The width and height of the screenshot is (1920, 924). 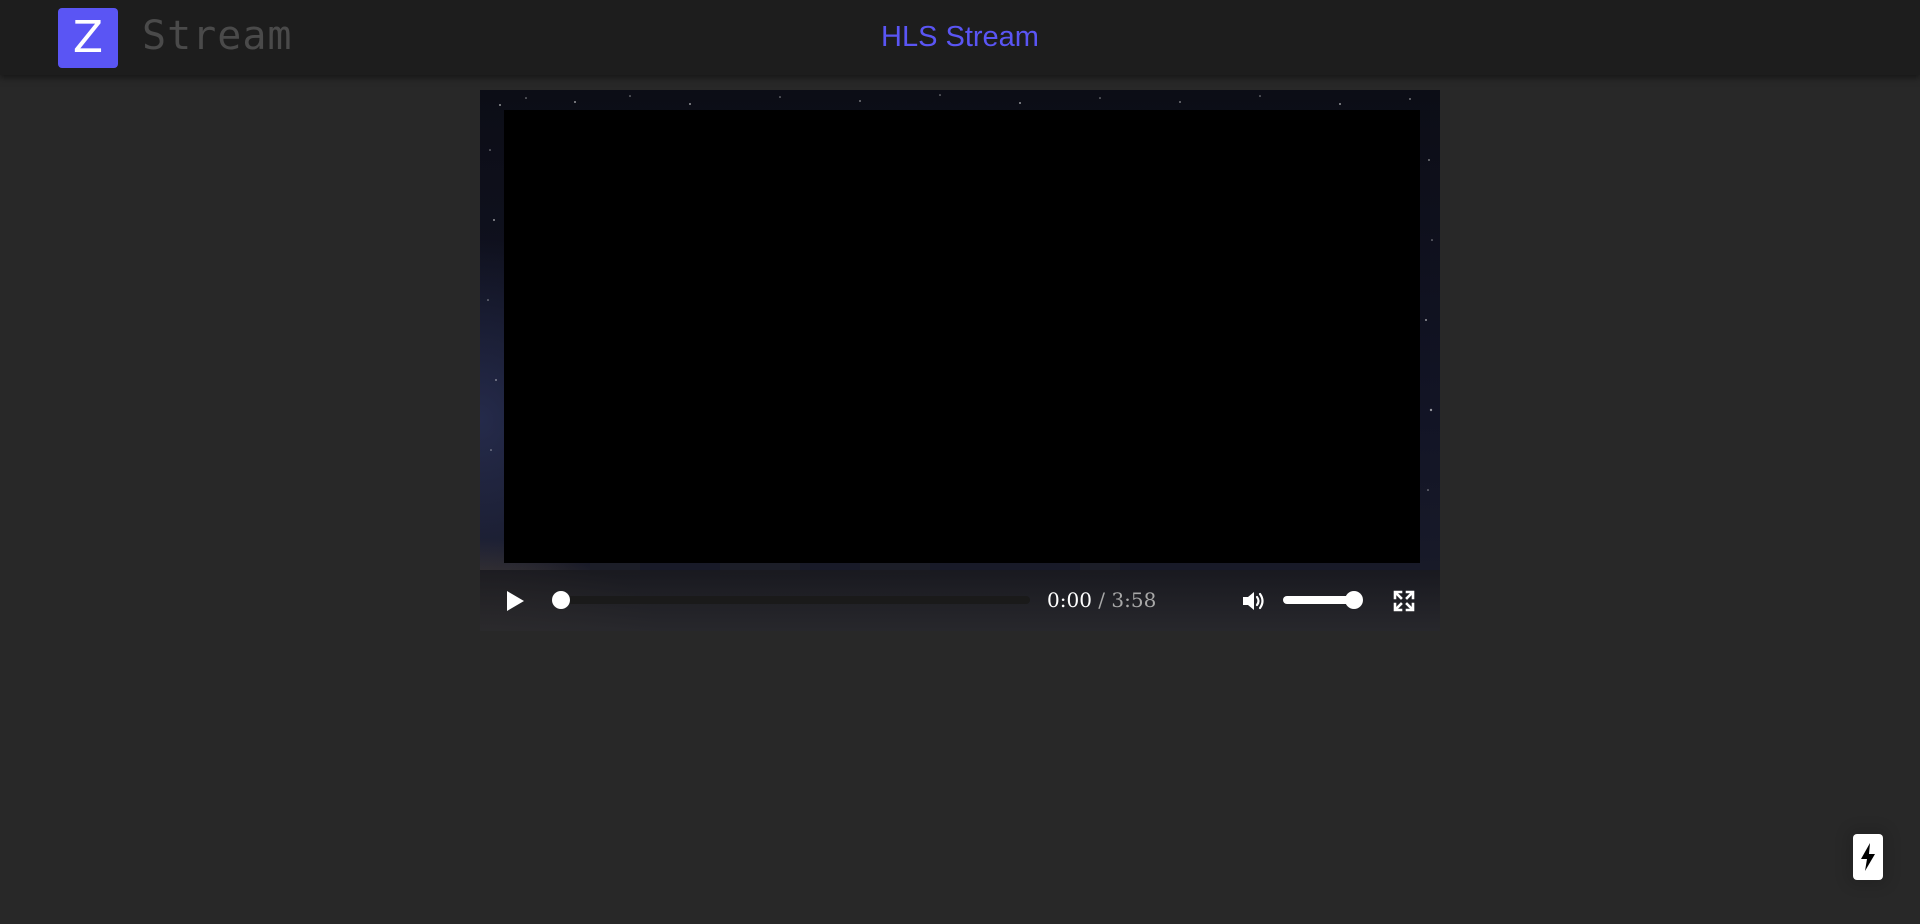 I want to click on top-navbar: Z Stream HLS Stream, so click(x=960, y=37).